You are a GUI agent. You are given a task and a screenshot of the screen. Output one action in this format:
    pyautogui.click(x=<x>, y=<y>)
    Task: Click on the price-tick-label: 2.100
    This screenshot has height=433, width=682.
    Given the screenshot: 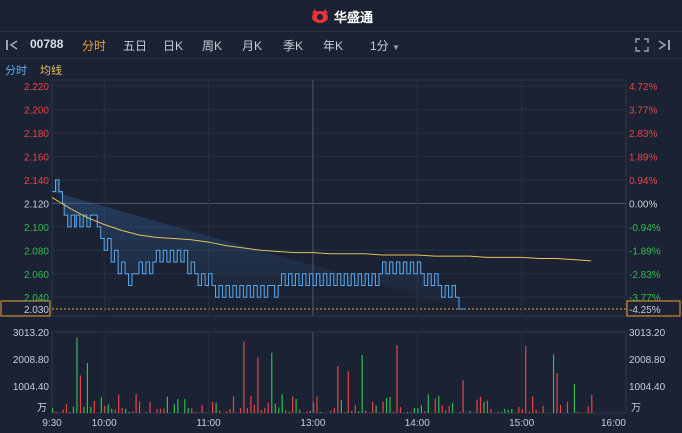 What is the action you would take?
    pyautogui.click(x=36, y=228)
    